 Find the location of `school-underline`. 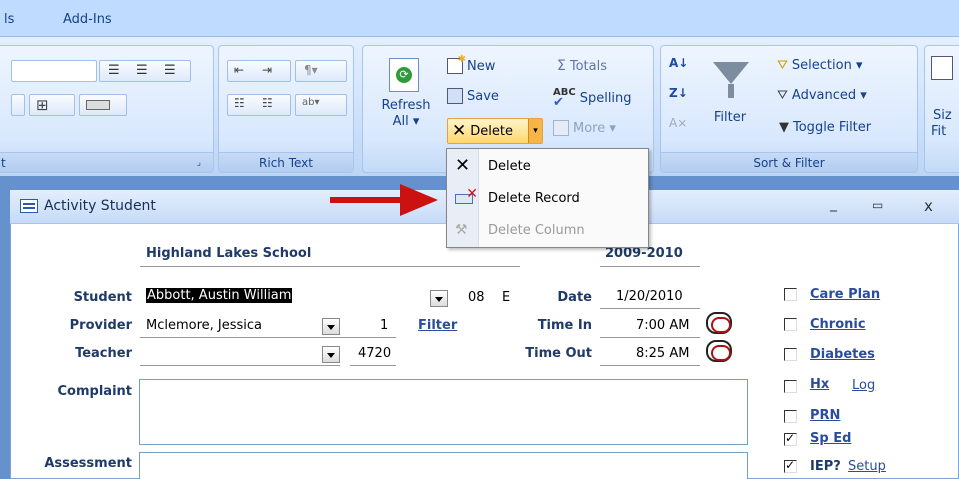

school-underline is located at coordinates (330, 266).